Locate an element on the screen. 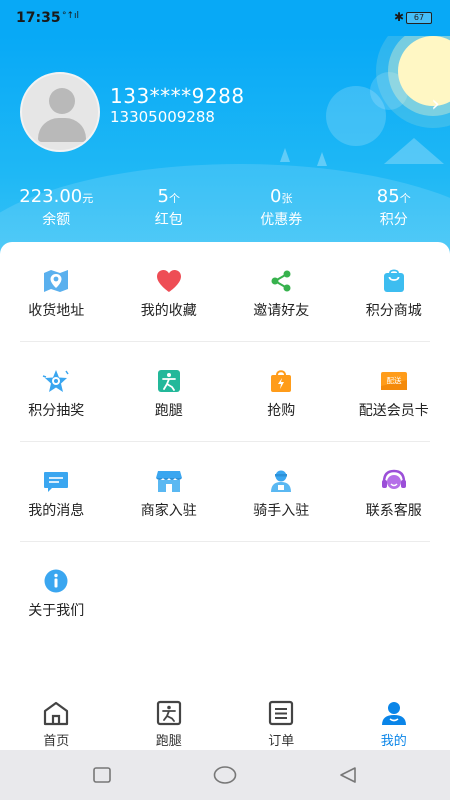 This screenshot has width=450, height=800. stat-unit: 张 is located at coordinates (287, 198).